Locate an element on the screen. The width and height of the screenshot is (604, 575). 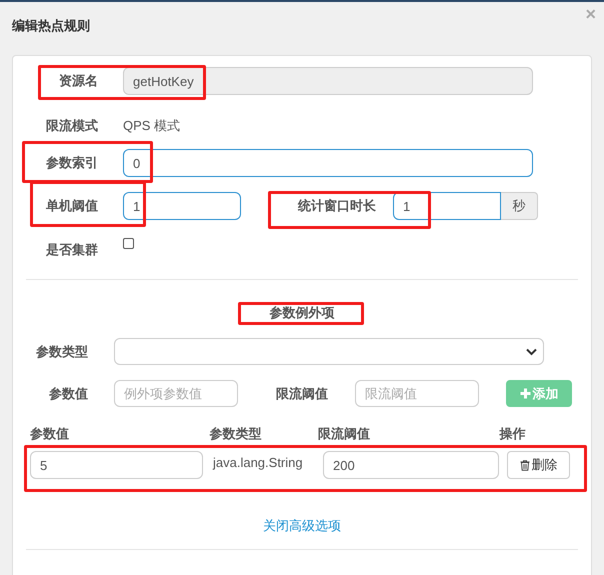
column-header: 参数值 is located at coordinates (50, 434).